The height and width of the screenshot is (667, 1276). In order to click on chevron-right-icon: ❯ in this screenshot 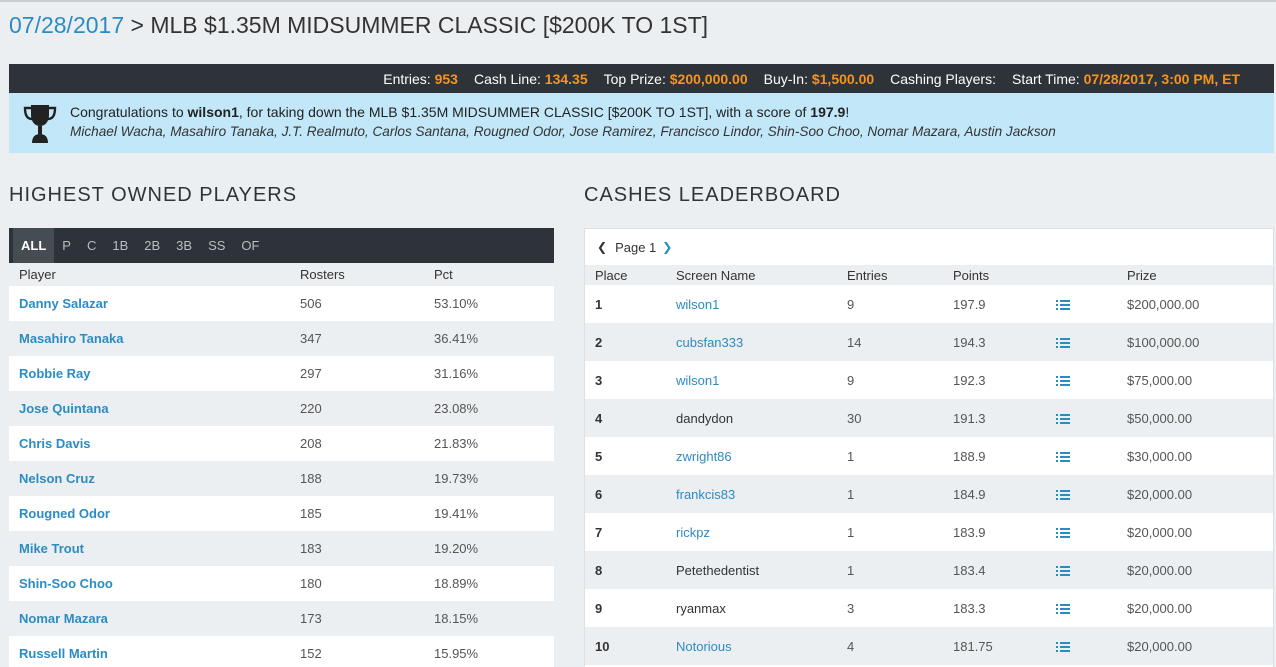, I will do `click(667, 247)`.